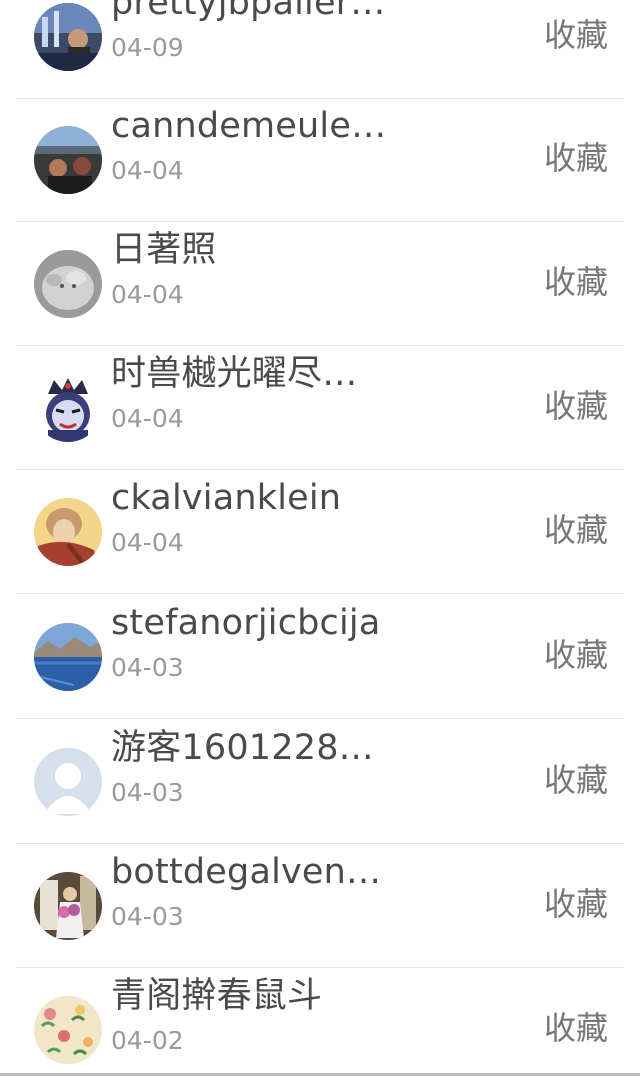 This screenshot has height=1092, width=640. What do you see at coordinates (147, 1040) in the screenshot?
I see `date: 04-02` at bounding box center [147, 1040].